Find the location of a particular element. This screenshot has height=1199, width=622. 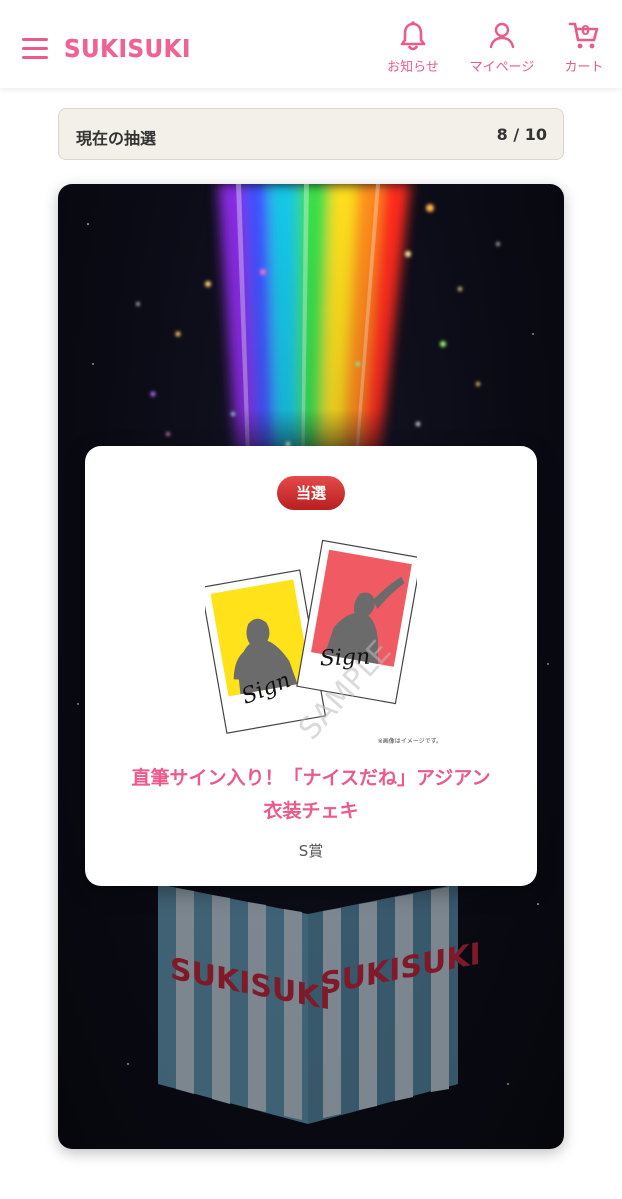

cart-icon: 0 is located at coordinates (584, 36).